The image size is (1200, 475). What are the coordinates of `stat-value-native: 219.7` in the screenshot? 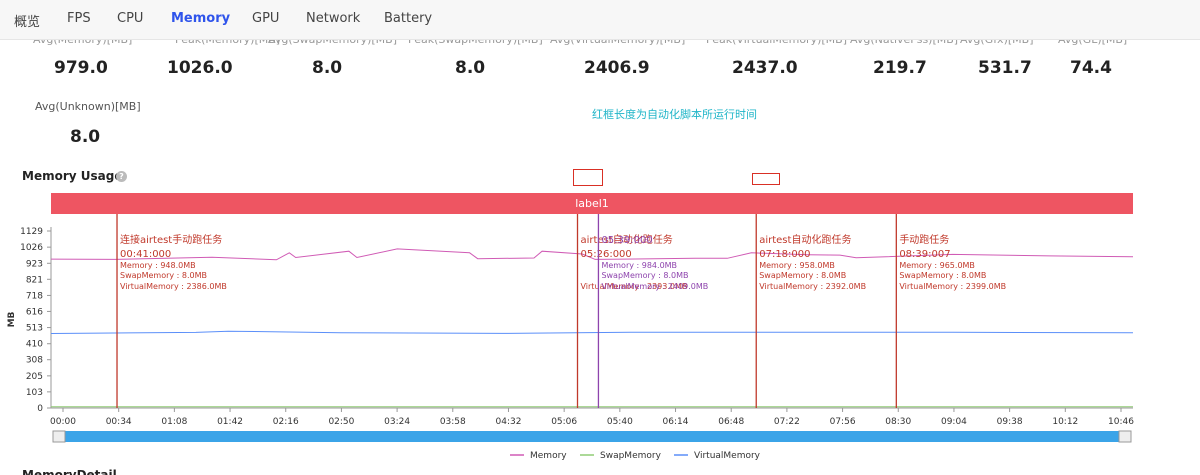 It's located at (900, 68).